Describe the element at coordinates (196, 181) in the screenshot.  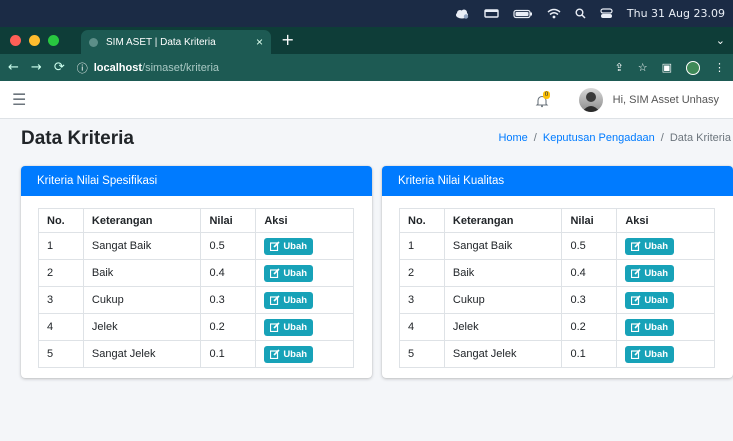
I see `card-header: Kriteria Nilai Spesifikasi` at that location.